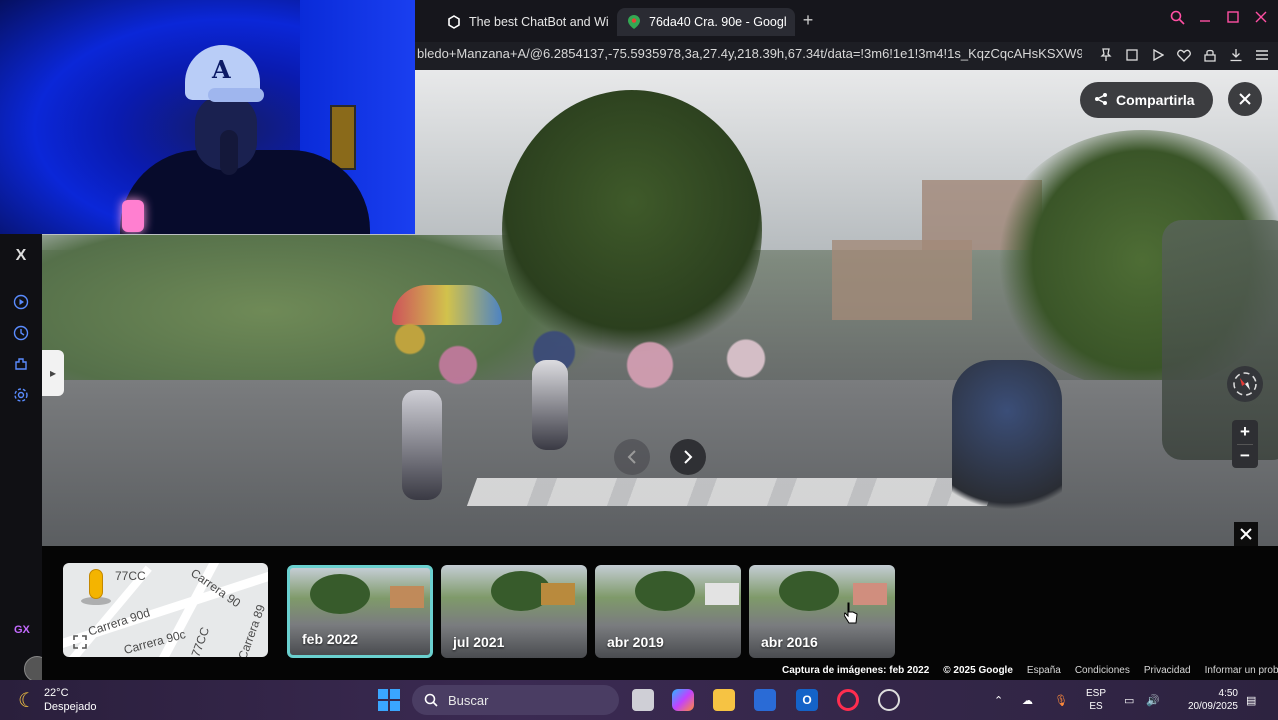 This screenshot has width=1278, height=720. Describe the element at coordinates (21, 302) in the screenshot. I see `player-icon` at that location.